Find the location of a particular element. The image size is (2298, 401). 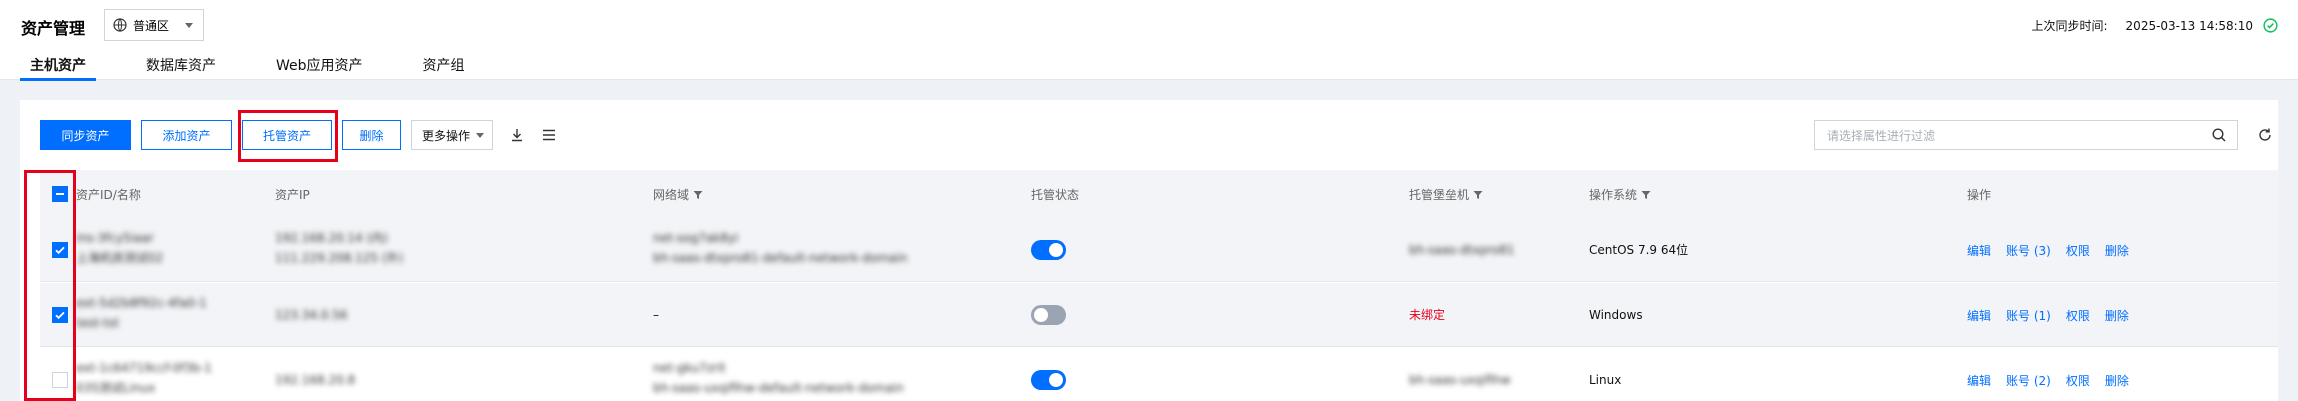

tab-db-assets: 数据库资产 is located at coordinates (181, 67).